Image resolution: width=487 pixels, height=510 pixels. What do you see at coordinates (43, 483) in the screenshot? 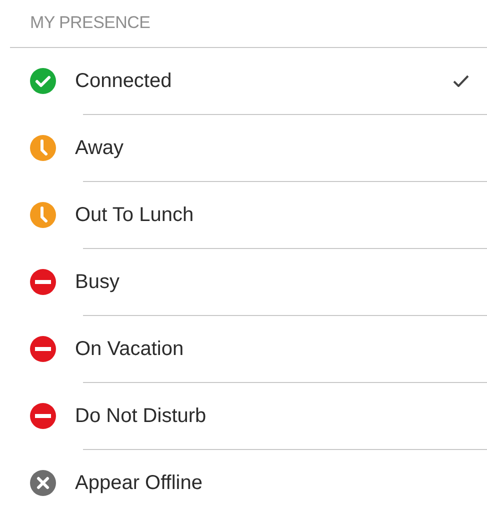
I see `x-circle-icon` at bounding box center [43, 483].